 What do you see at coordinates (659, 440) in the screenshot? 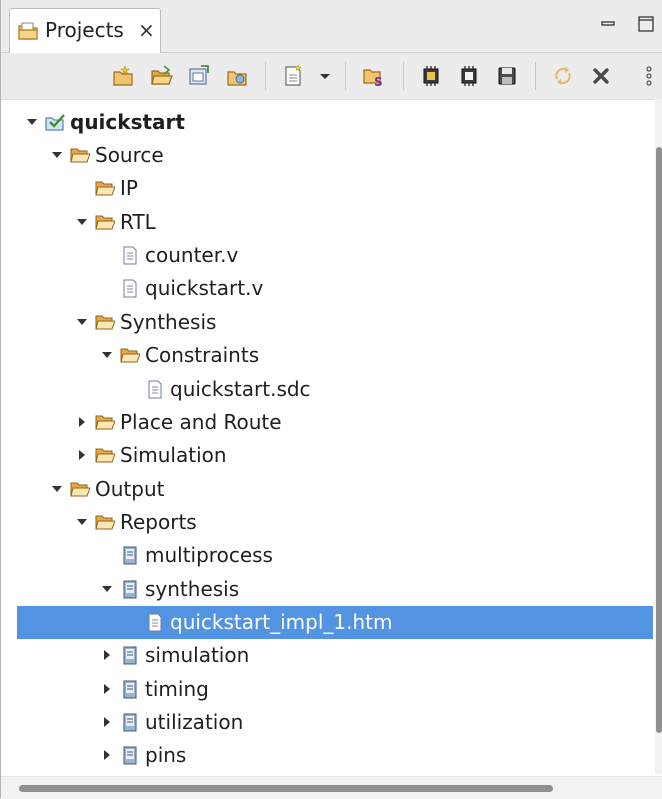
I see `vertical-scrollbar-thumb` at bounding box center [659, 440].